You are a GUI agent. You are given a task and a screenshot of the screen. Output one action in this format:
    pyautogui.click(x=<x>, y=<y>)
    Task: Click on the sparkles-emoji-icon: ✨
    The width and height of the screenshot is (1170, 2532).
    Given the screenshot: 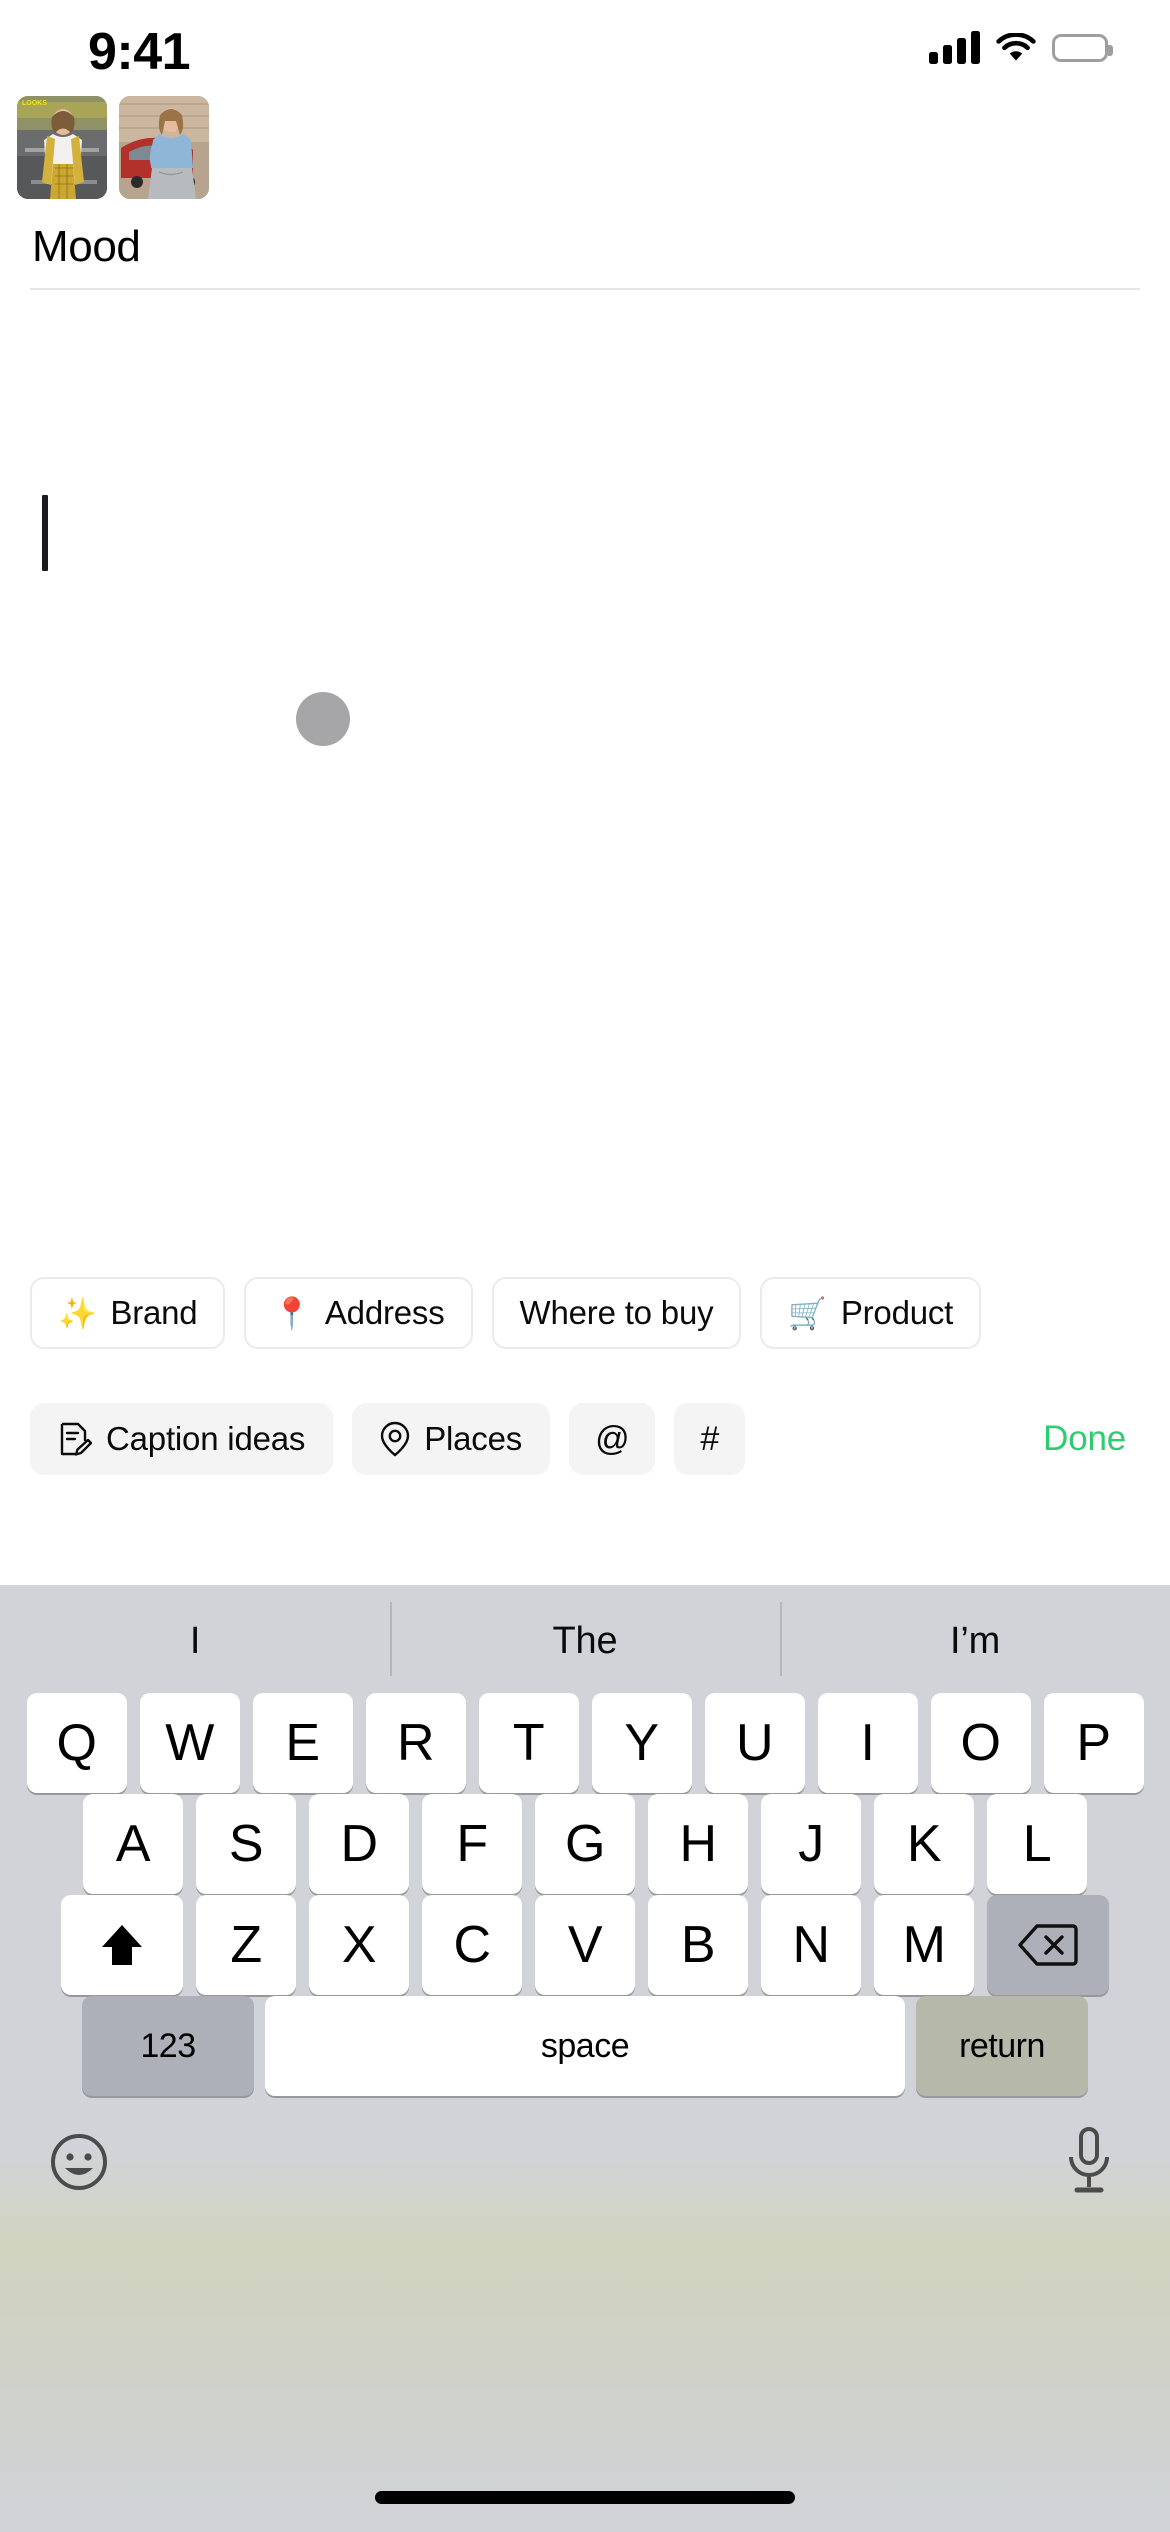 What is the action you would take?
    pyautogui.click(x=77, y=1313)
    